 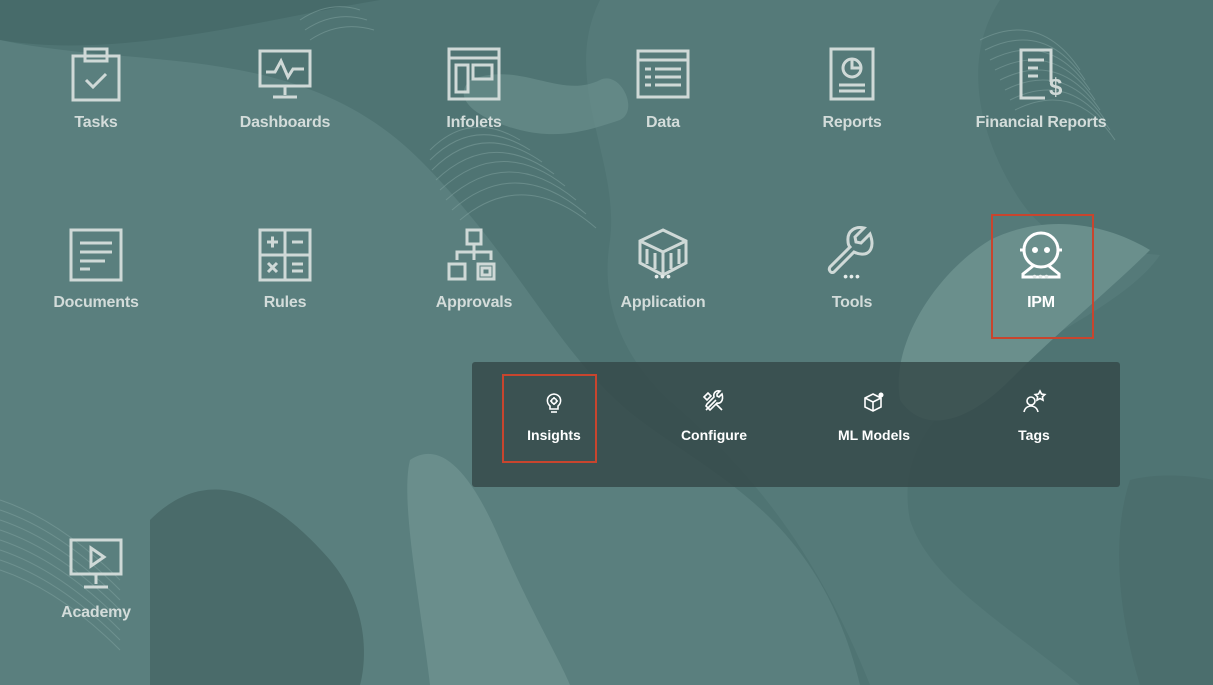 What do you see at coordinates (471, 254) in the screenshot?
I see `hierarchy-icon` at bounding box center [471, 254].